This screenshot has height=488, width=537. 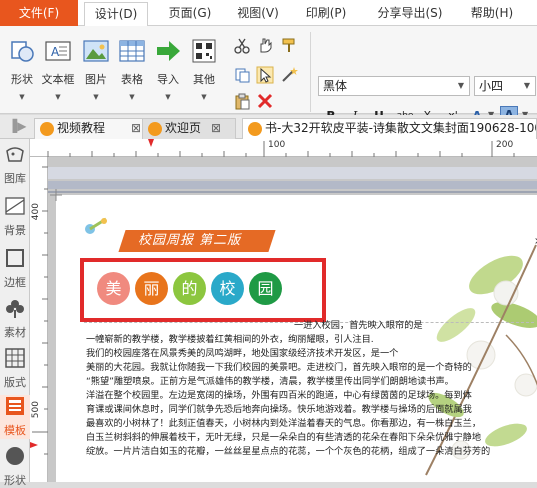 I want to click on border-icon, so click(x=15, y=258).